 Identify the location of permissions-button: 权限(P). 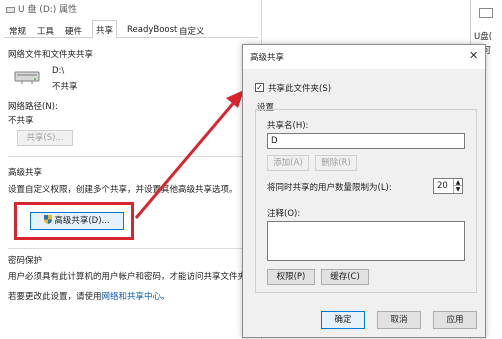
(291, 277).